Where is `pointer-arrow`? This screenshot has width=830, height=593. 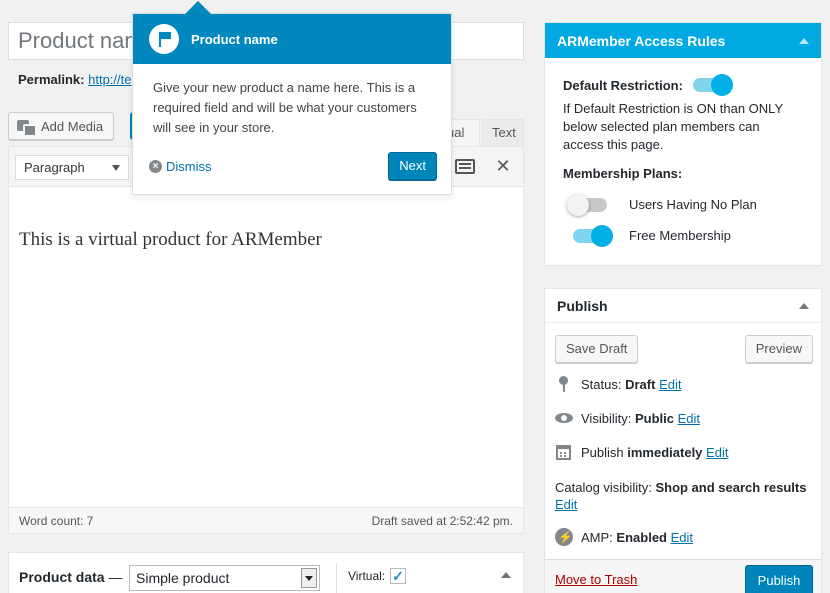 pointer-arrow is located at coordinates (198, 7).